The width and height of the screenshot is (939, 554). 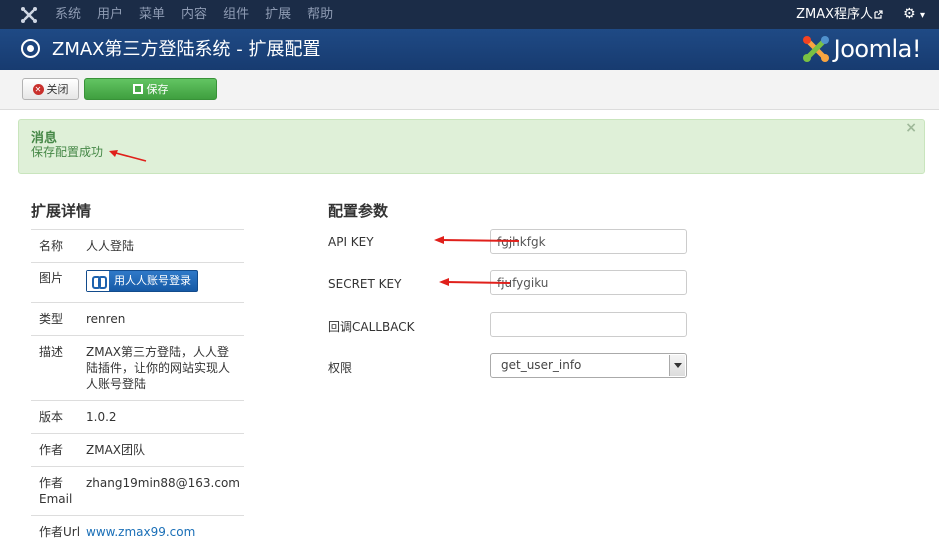 I want to click on secret-key-label: SECRET KEY, so click(x=365, y=284).